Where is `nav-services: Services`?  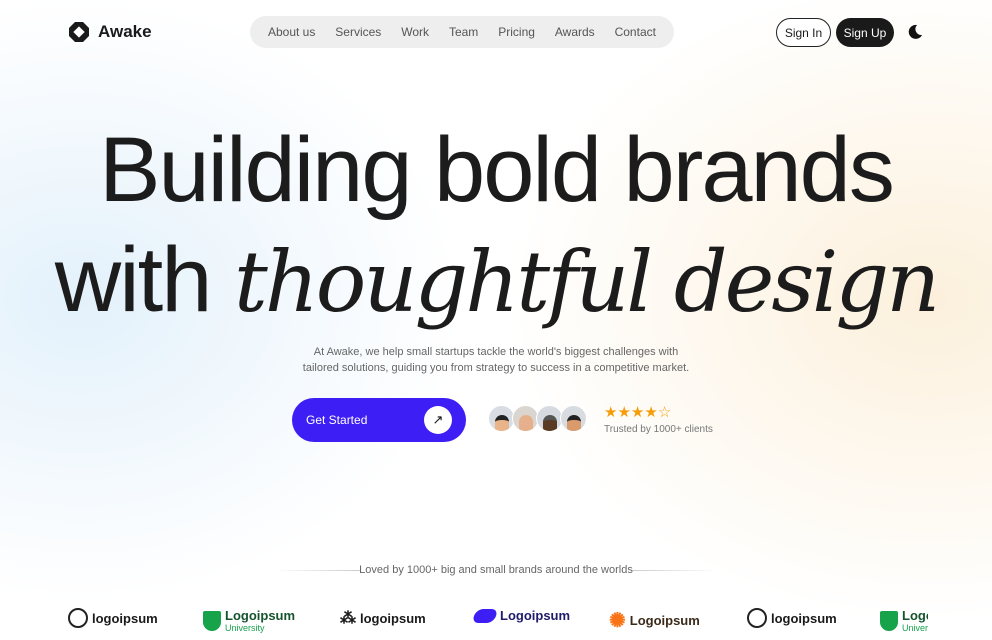 nav-services: Services is located at coordinates (358, 32).